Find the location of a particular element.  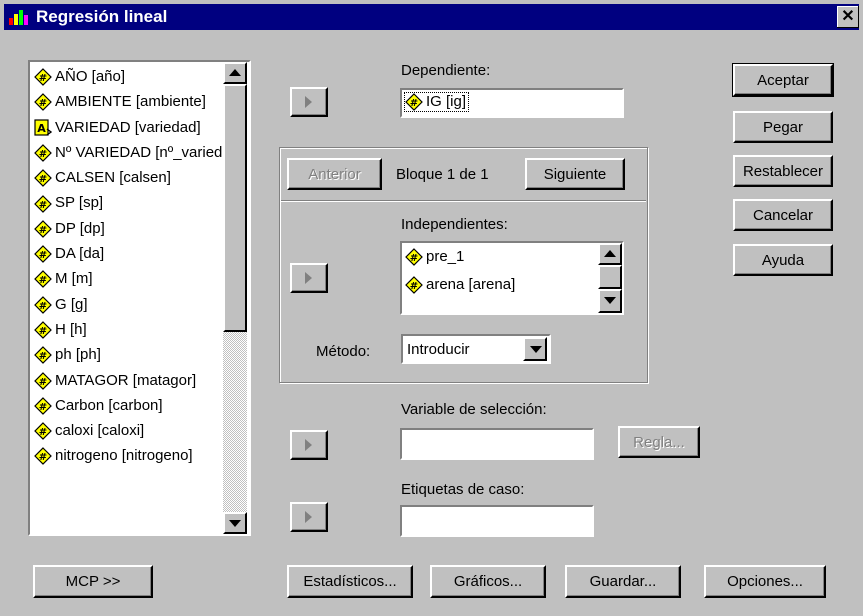

variable-label: AMBIENTE [ambiente] is located at coordinates (130, 102).